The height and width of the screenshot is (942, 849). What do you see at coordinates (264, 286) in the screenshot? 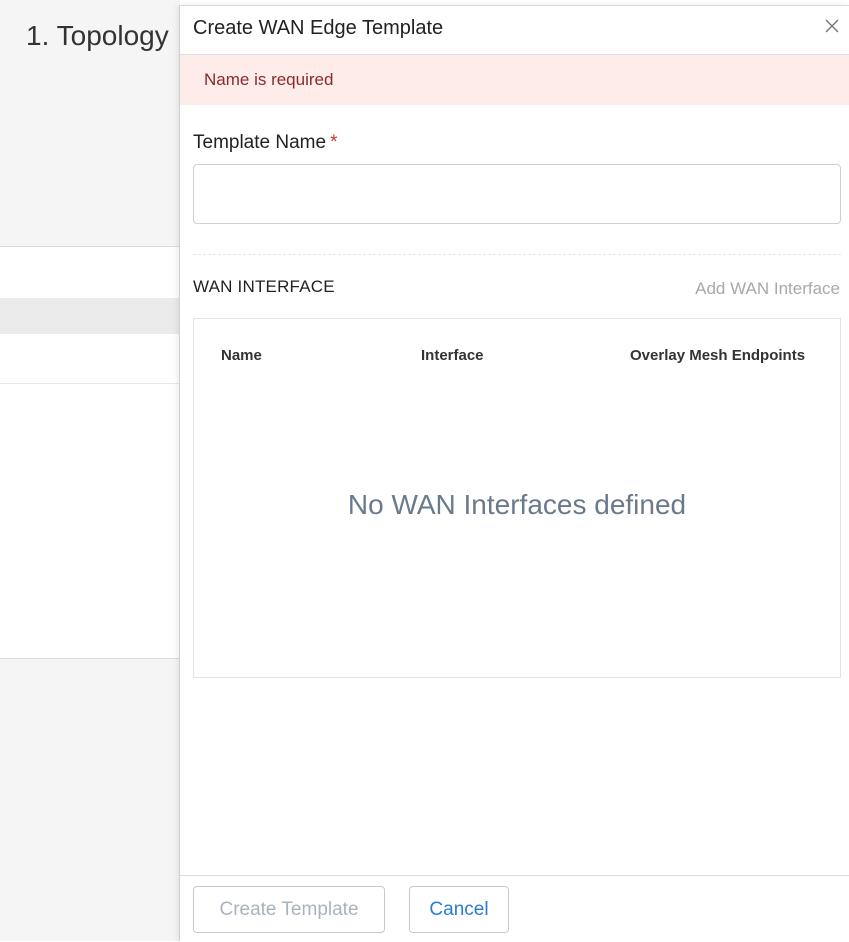
I see `wan-interface-section-title: WAN INTERFACE` at bounding box center [264, 286].